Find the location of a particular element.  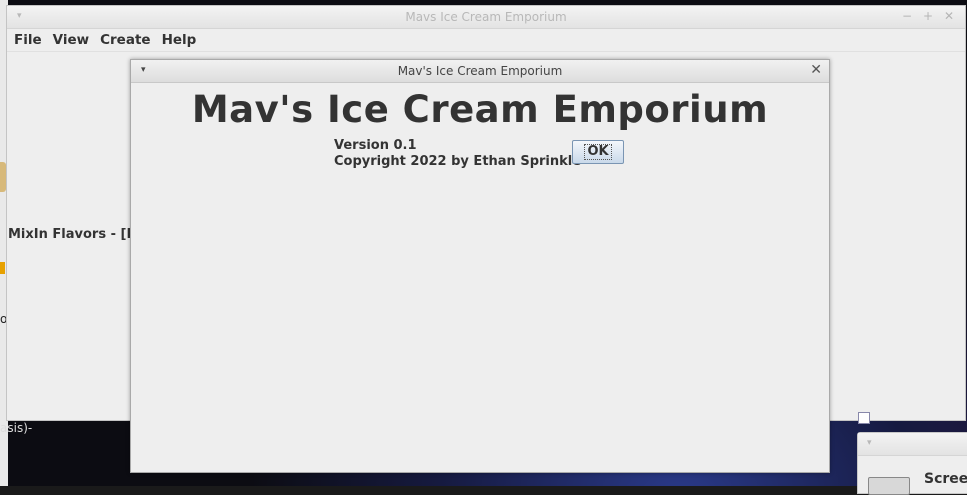

minimize-icon: − is located at coordinates (907, 16).